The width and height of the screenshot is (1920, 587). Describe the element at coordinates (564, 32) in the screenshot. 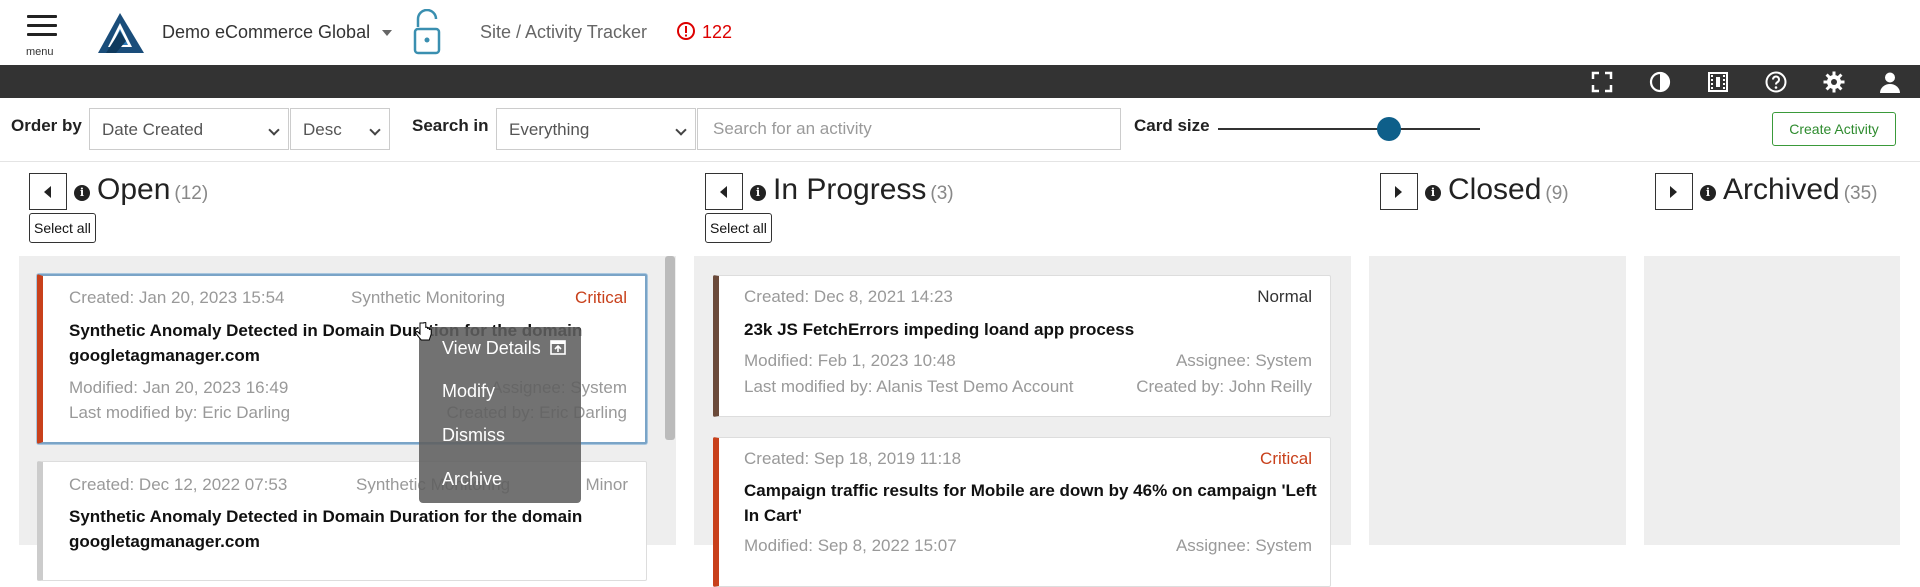

I see `breadcrumb: Site / Activity Tracker` at that location.